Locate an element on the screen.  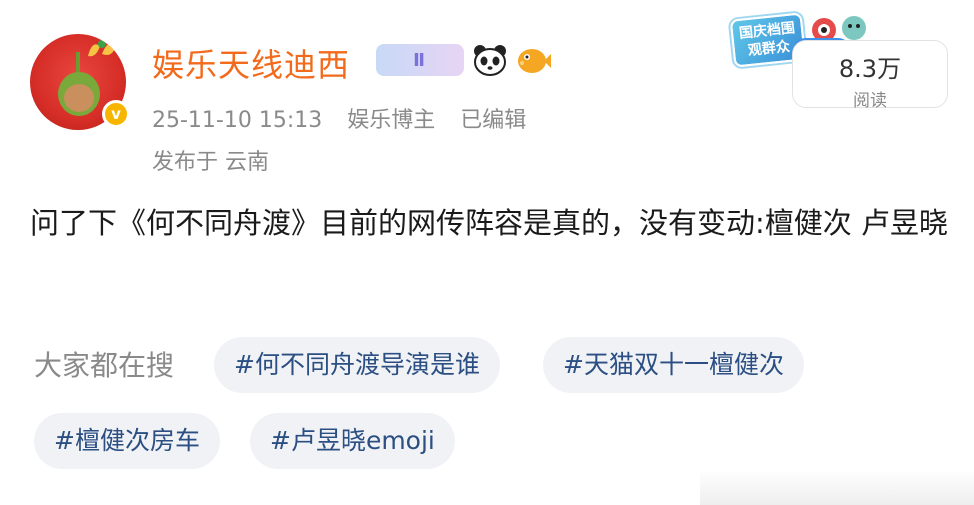
reads-count: 8.3万 is located at coordinates (870, 69).